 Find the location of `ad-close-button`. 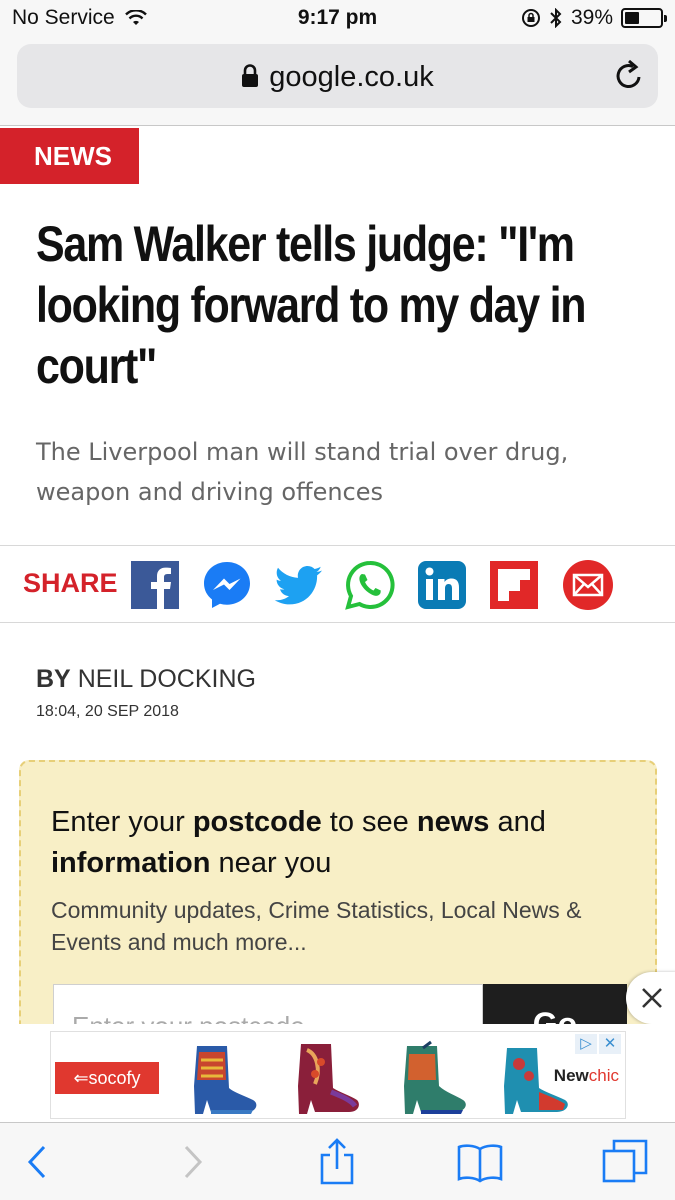

ad-close-button is located at coordinates (650, 998).